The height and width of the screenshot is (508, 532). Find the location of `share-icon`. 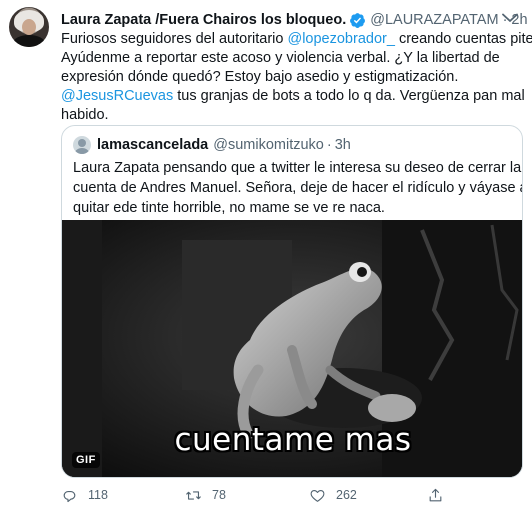

share-icon is located at coordinates (435, 494).